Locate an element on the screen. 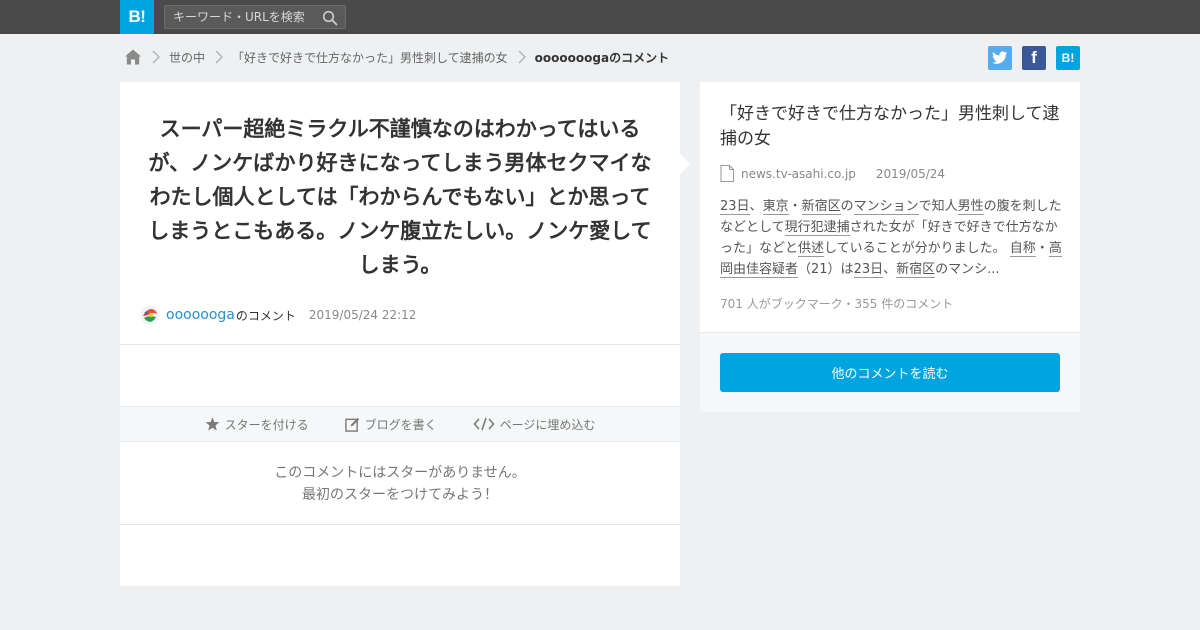 The image size is (1200, 630). twitter-share-button is located at coordinates (1000, 58).